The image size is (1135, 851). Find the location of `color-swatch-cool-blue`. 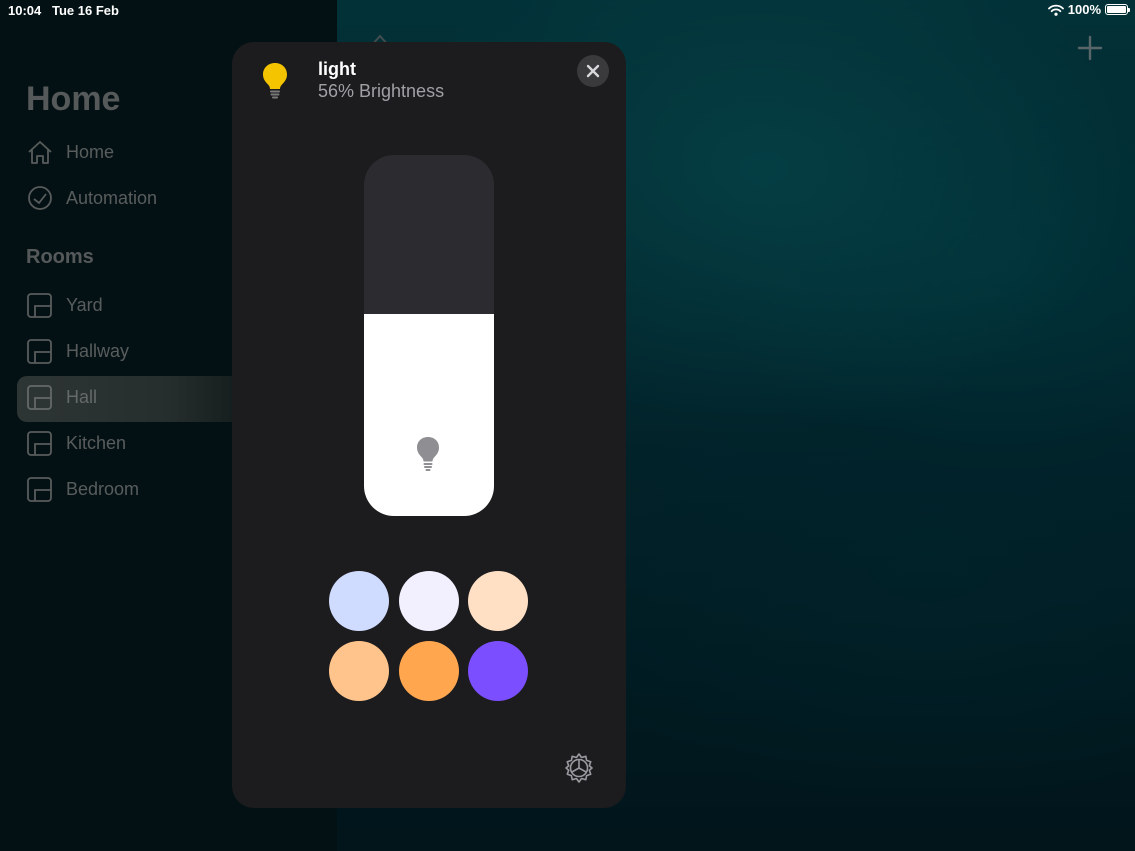

color-swatch-cool-blue is located at coordinates (359, 601).